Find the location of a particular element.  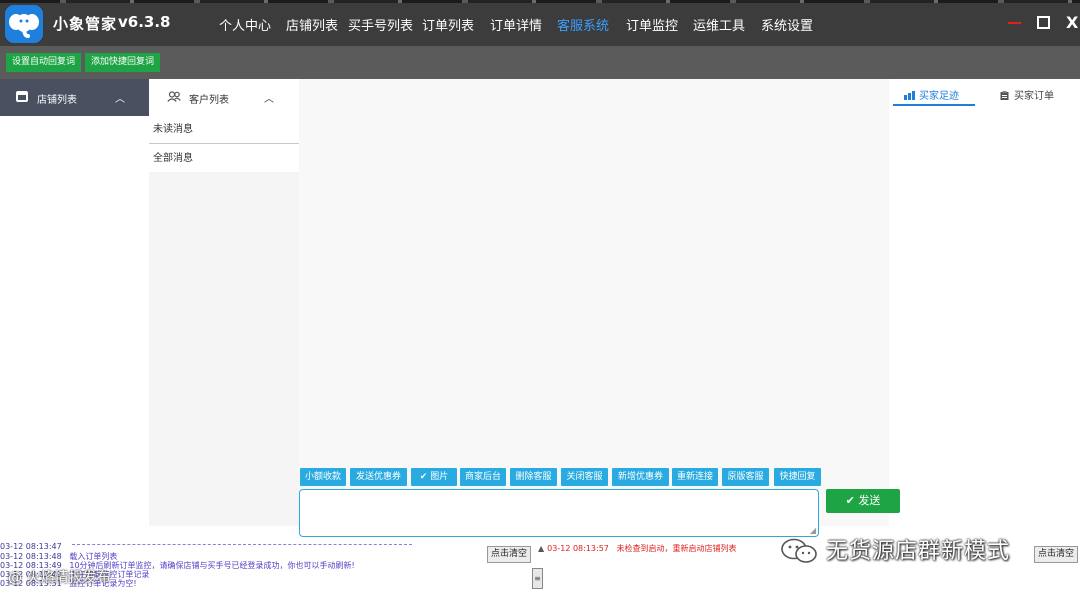

log-scrollbar-thumb: ≡ is located at coordinates (537, 578).